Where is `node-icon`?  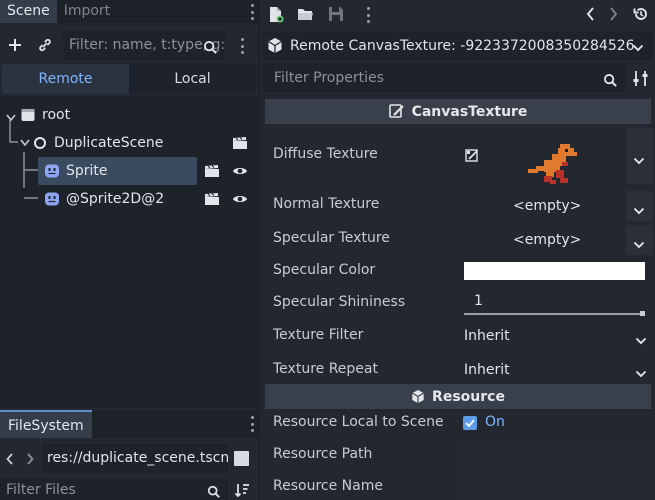
node-icon is located at coordinates (40, 145).